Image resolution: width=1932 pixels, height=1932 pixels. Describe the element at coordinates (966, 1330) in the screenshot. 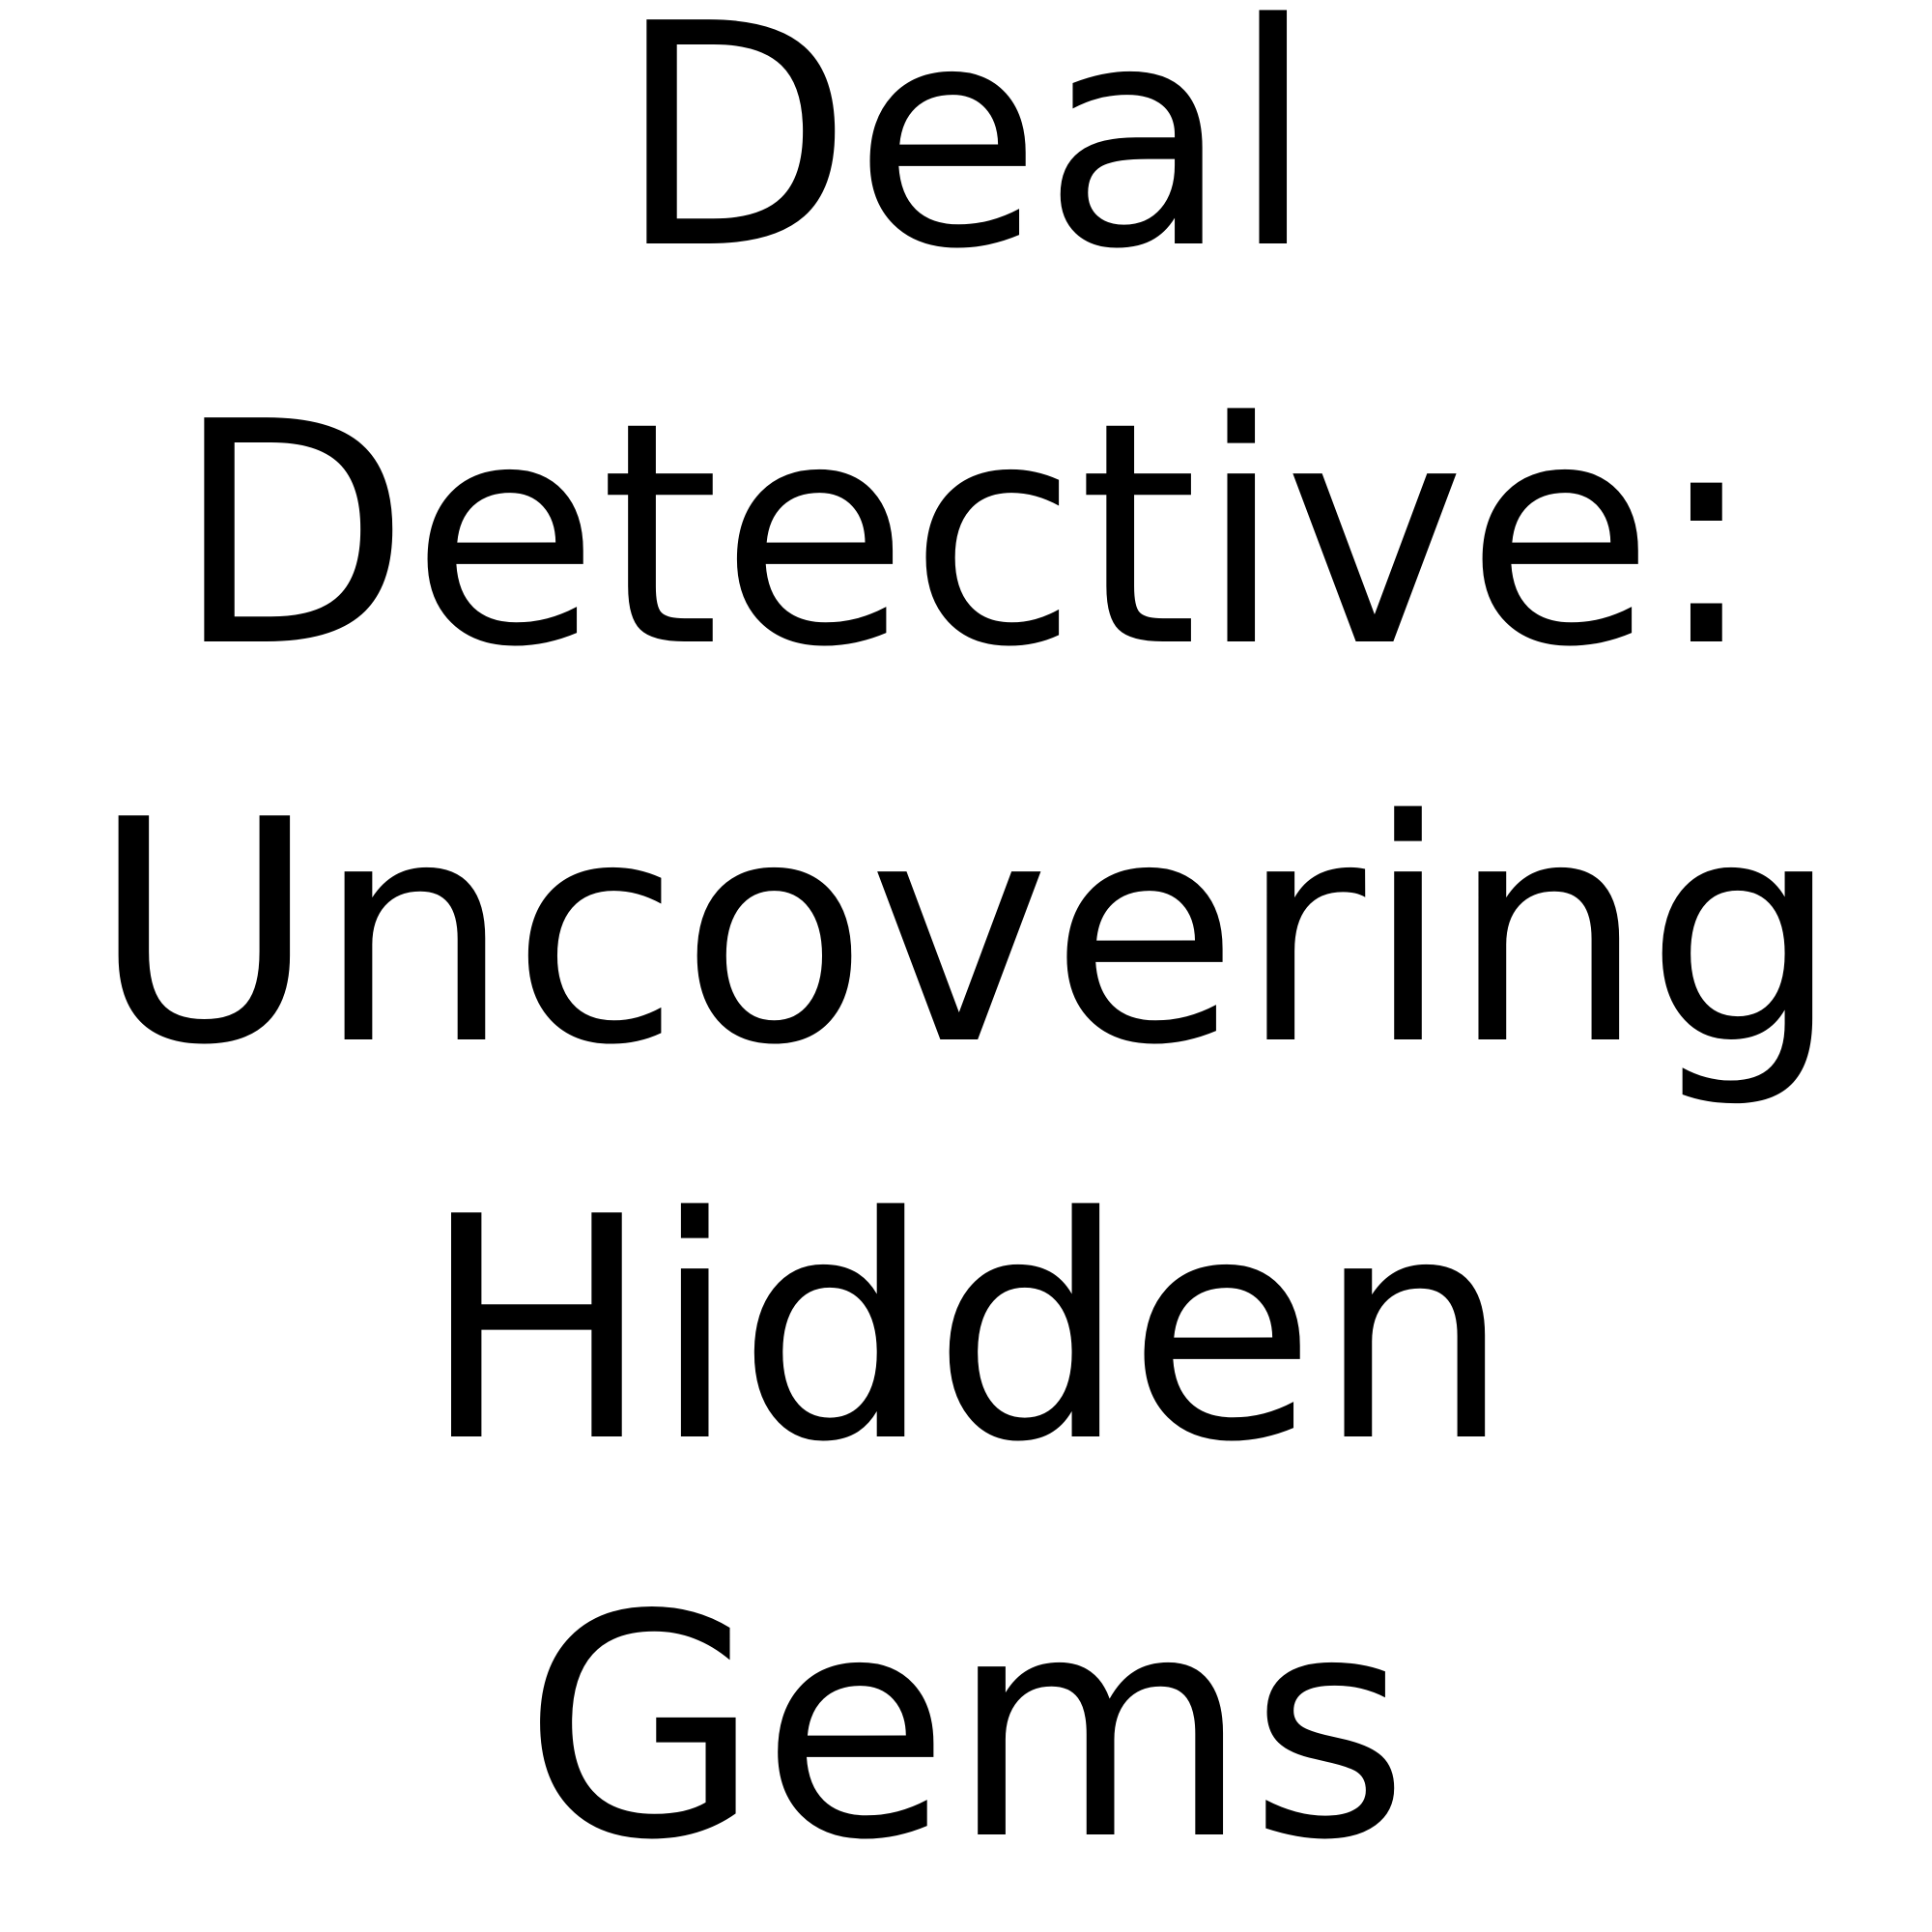

I see `title-line-4: Hidden` at that location.